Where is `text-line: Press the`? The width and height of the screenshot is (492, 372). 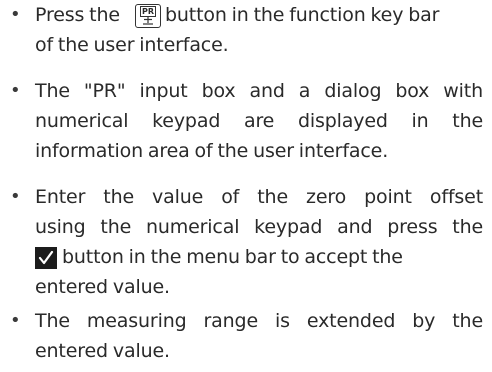
text-line: Press the is located at coordinates (77, 15).